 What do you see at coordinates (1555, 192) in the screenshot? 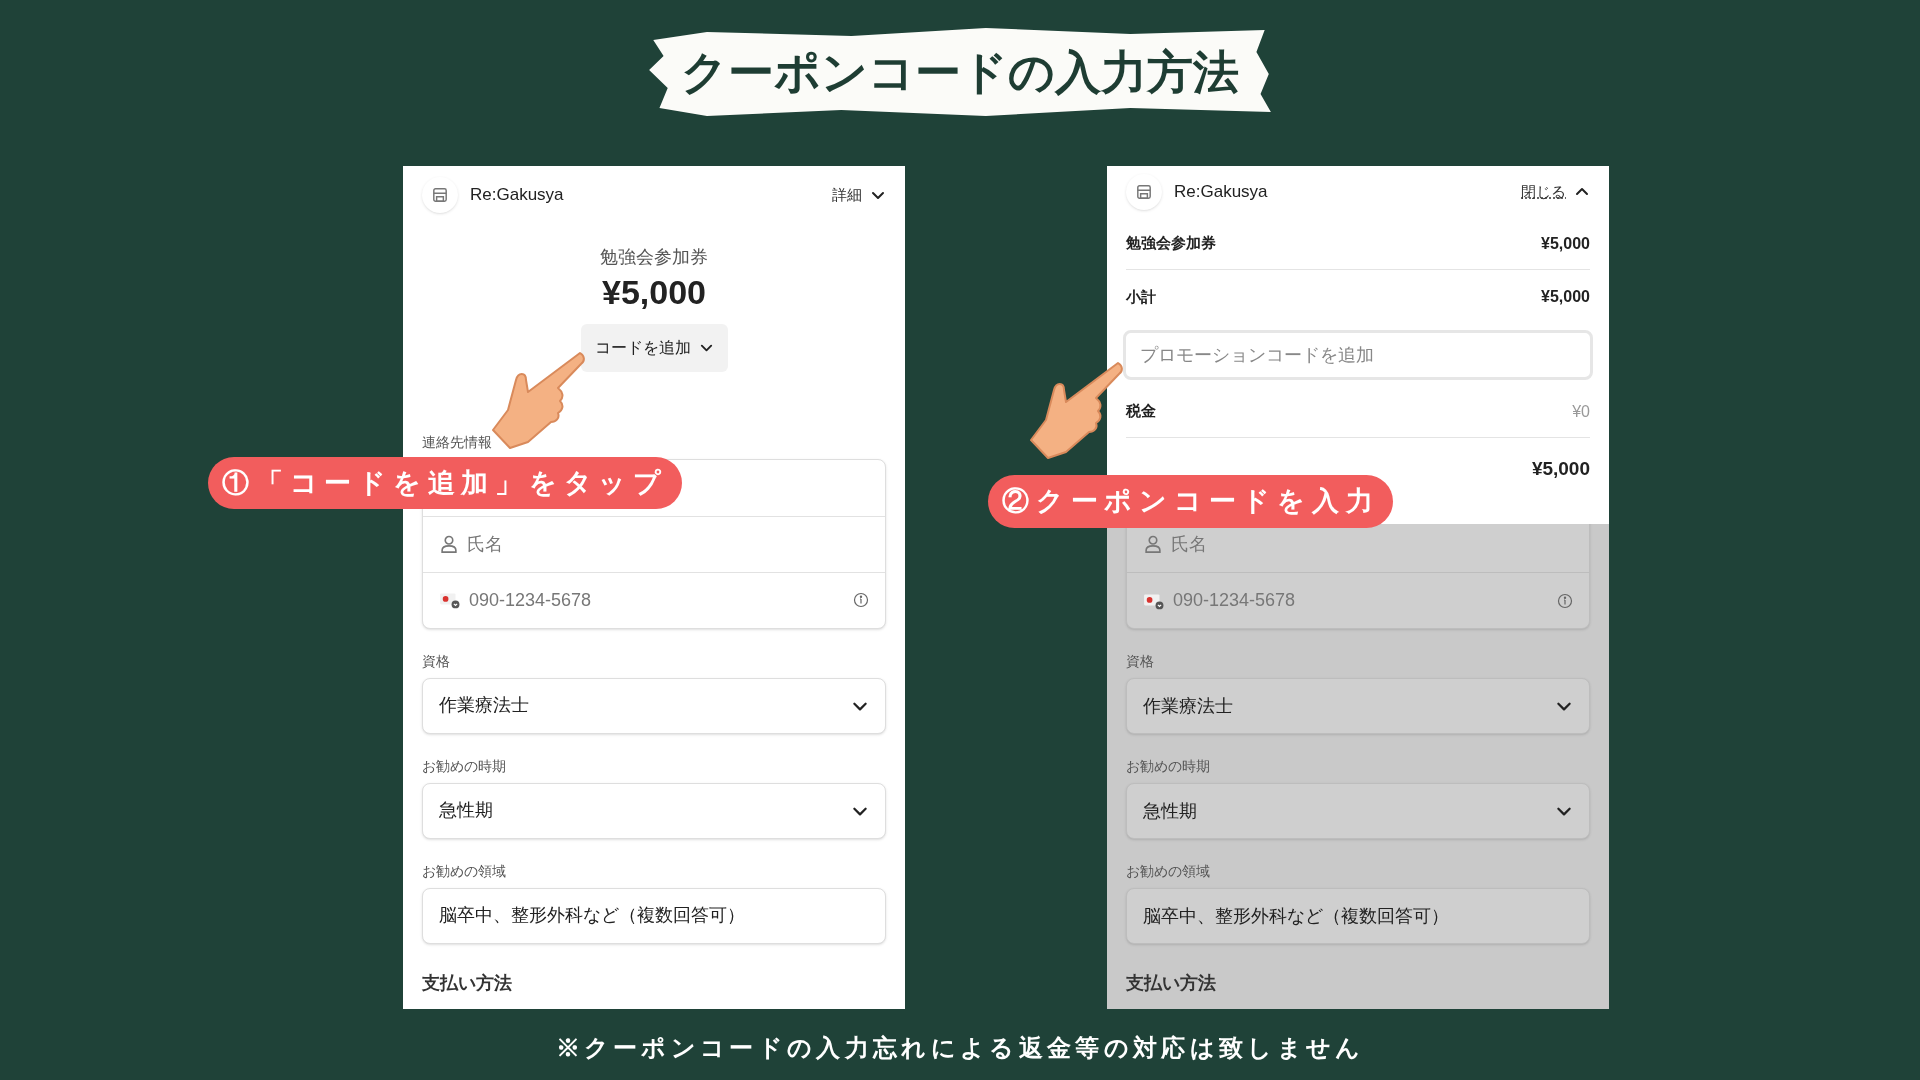
I see `close-link: 閉じる` at bounding box center [1555, 192].